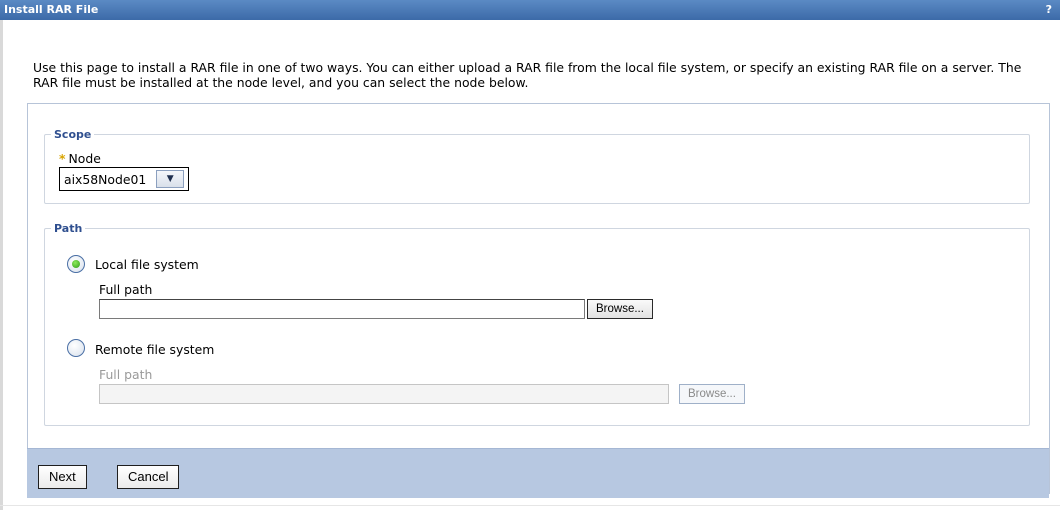 This screenshot has width=1060, height=510. What do you see at coordinates (62, 477) in the screenshot?
I see `next-button: Next` at bounding box center [62, 477].